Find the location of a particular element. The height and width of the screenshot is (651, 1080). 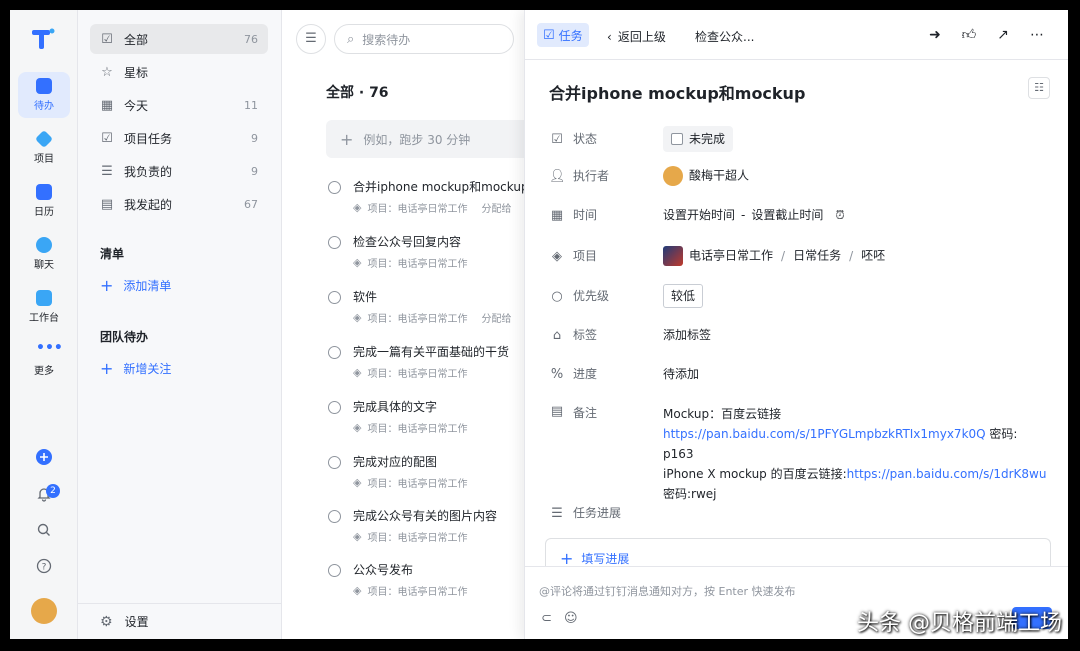

nav-item-project-tasks: ☑ 项目任务 9 is located at coordinates (179, 138).